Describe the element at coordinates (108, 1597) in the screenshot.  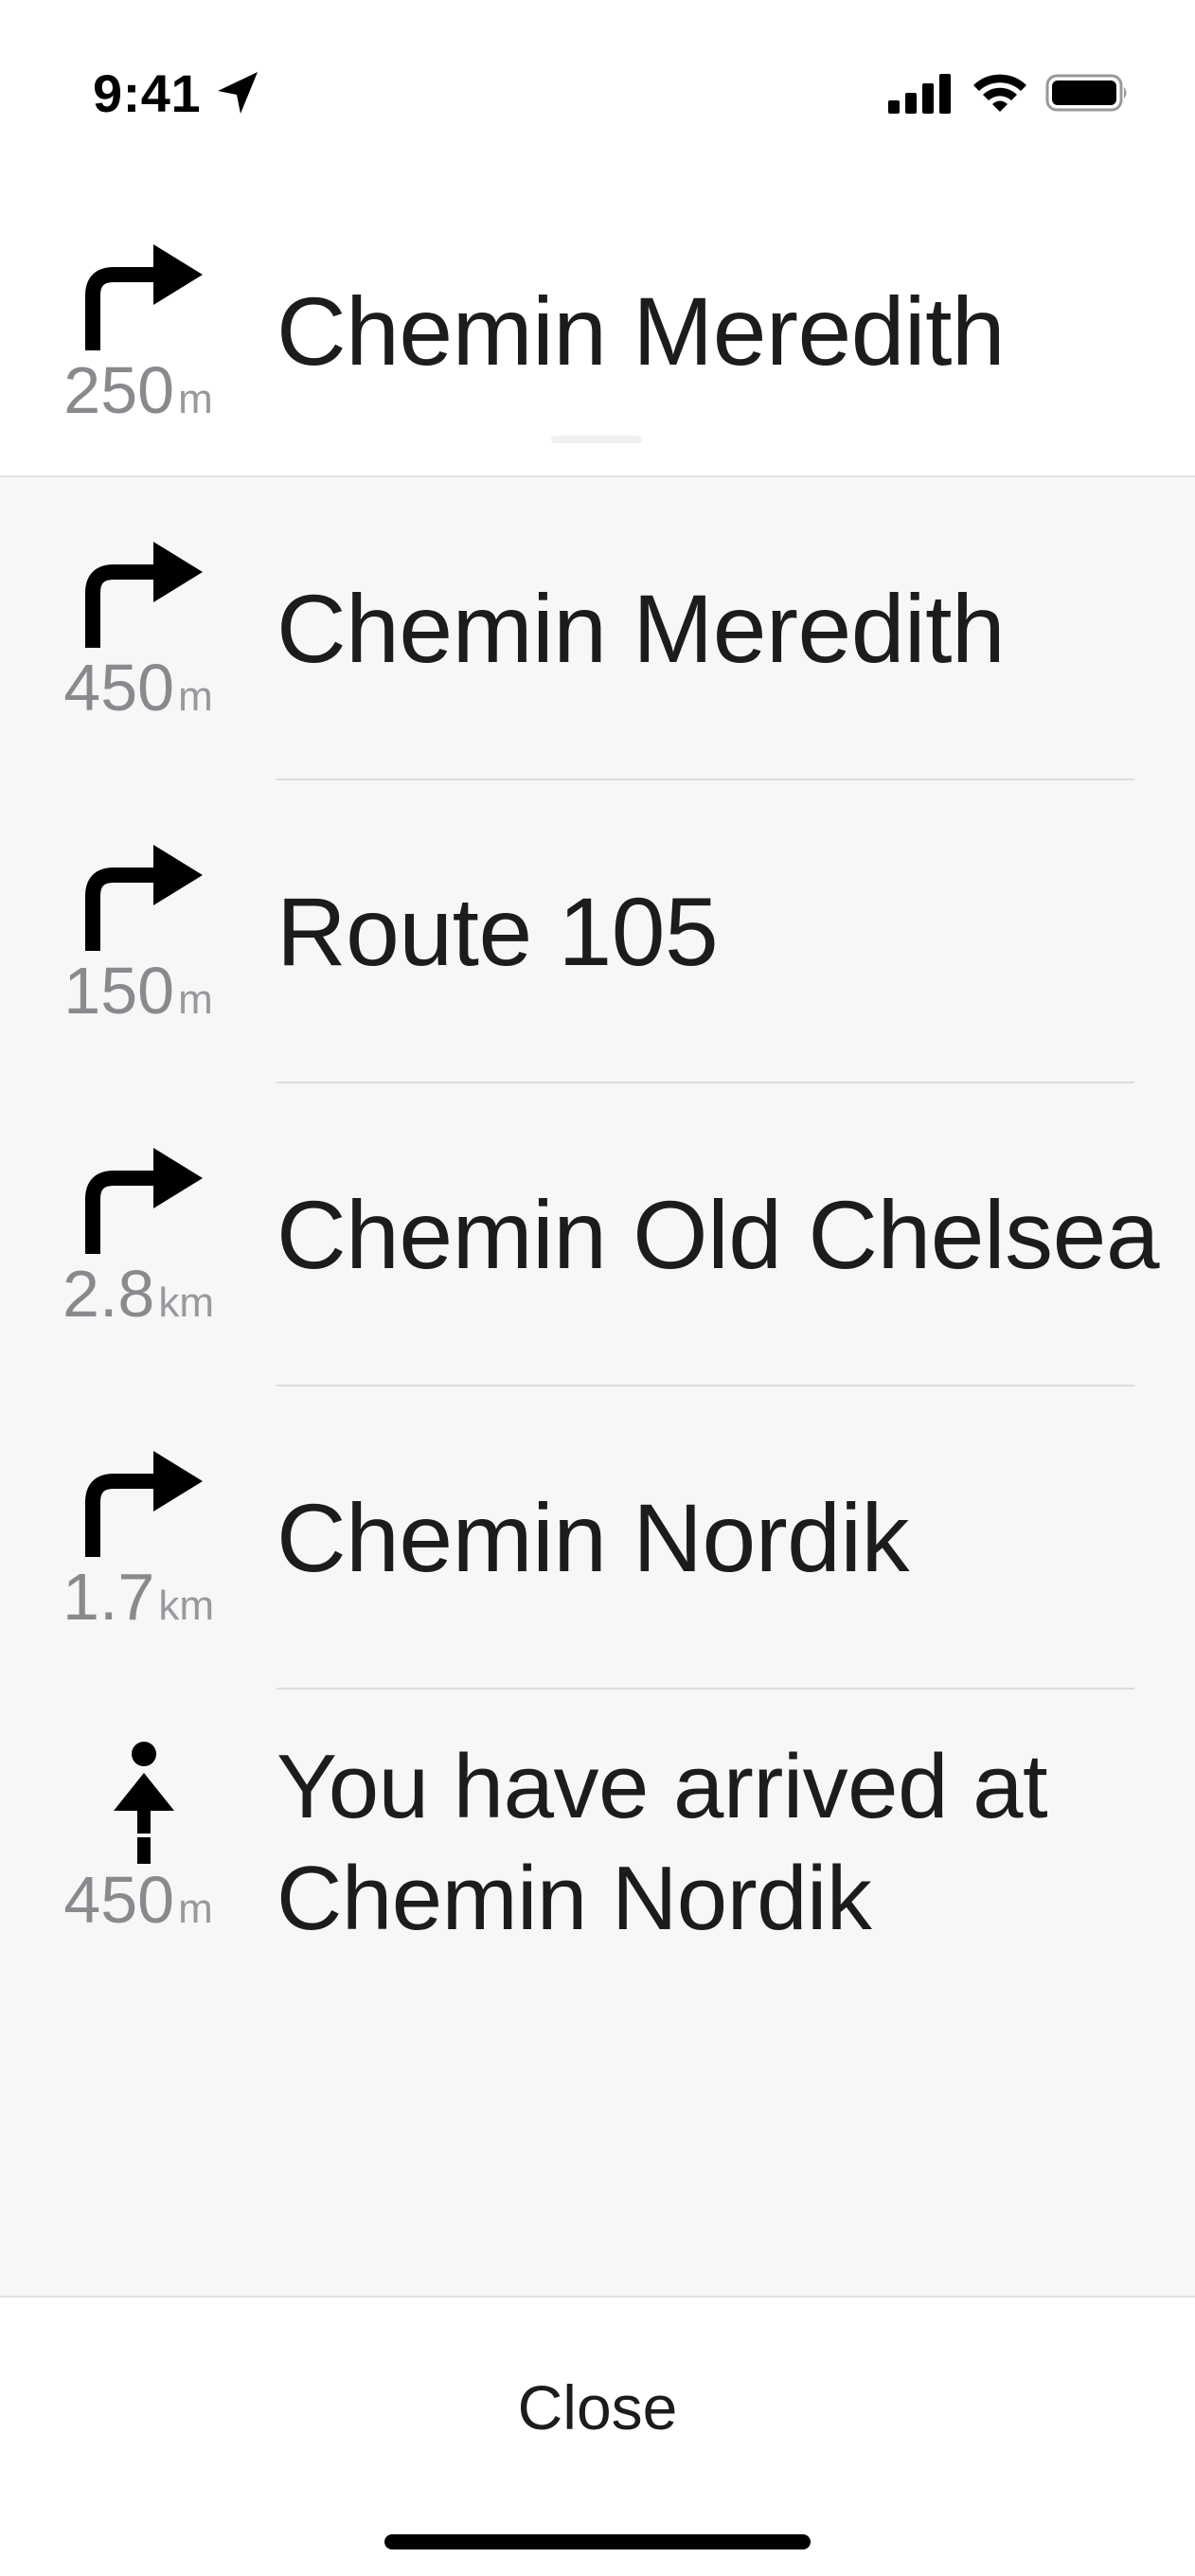
I see `distance-value: 1.7` at that location.